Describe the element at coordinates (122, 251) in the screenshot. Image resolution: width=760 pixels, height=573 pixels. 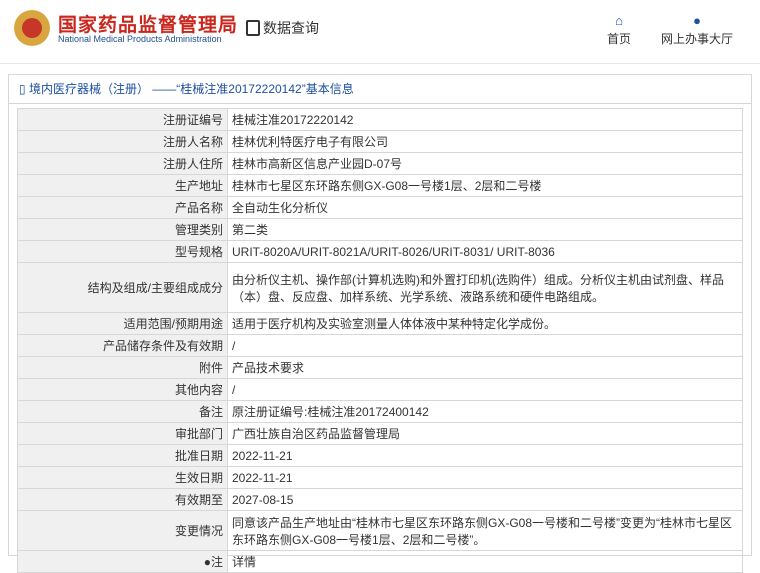
I see `field-label: 型号规格` at that location.